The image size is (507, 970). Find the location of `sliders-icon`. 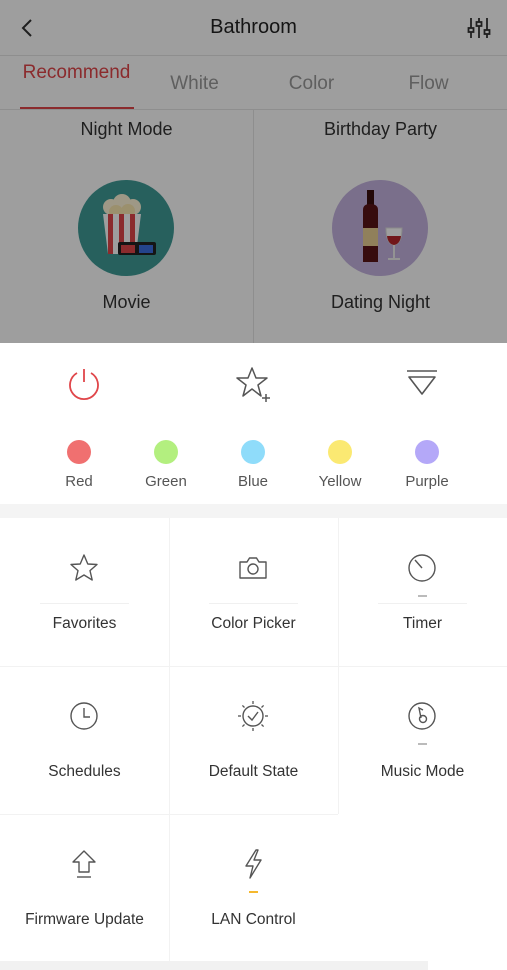

sliders-icon is located at coordinates (479, 28).